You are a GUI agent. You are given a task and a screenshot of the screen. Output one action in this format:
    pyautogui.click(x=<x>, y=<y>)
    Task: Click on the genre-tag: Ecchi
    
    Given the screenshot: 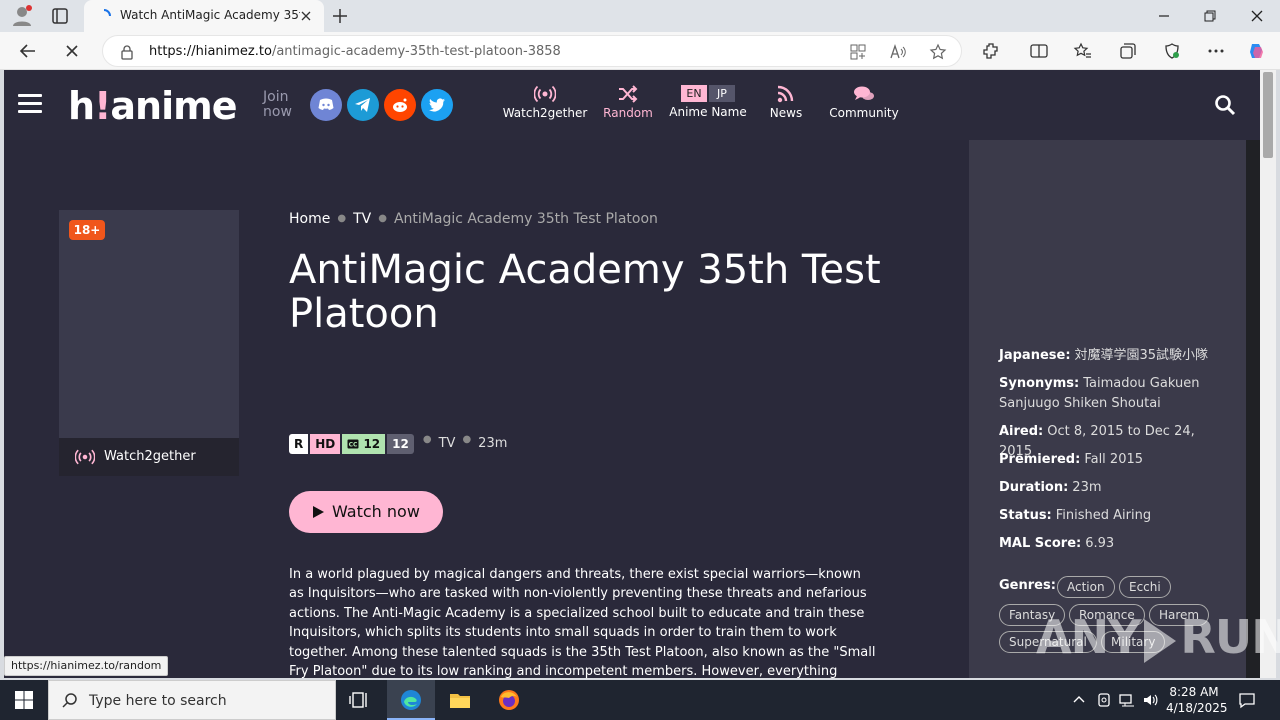 What is the action you would take?
    pyautogui.click(x=1145, y=587)
    